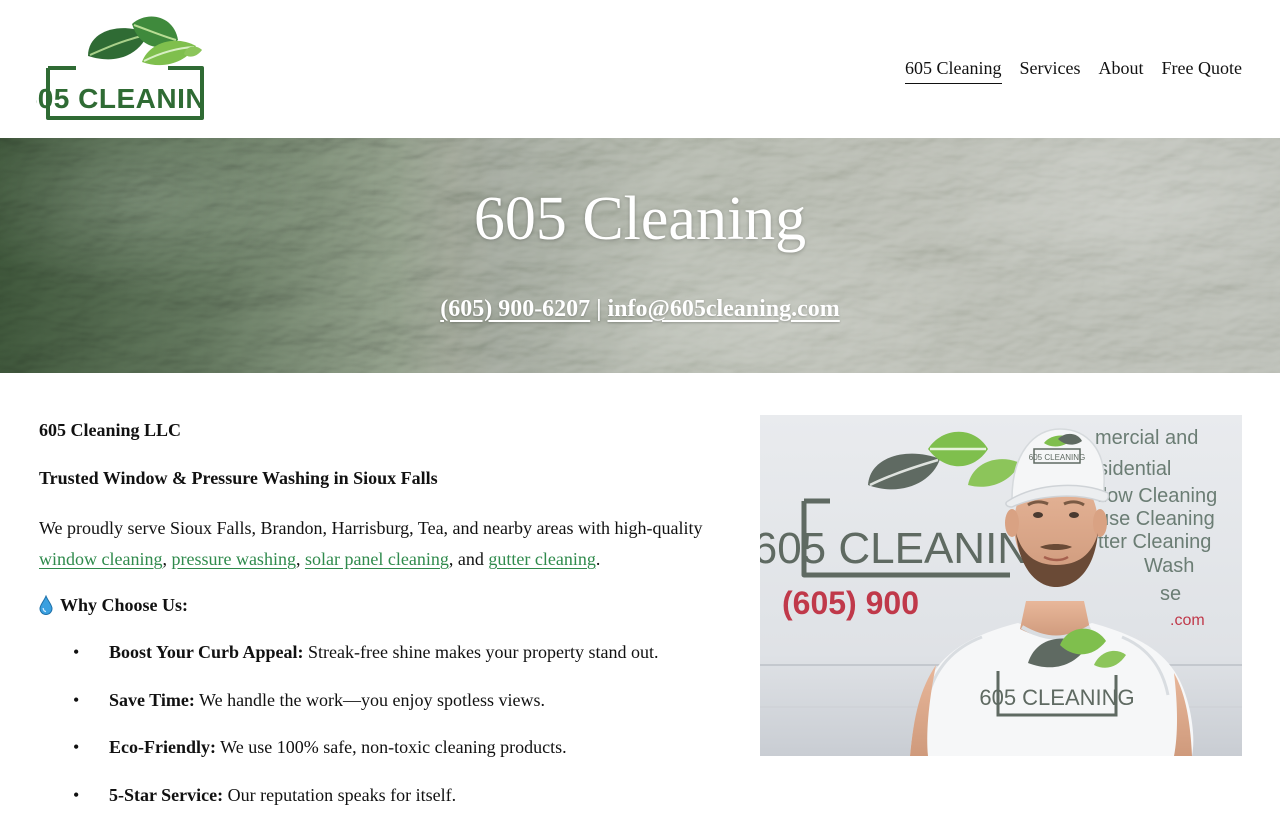 The width and height of the screenshot is (1280, 829). I want to click on company-name: 605 Cleaning LLC, so click(110, 430).